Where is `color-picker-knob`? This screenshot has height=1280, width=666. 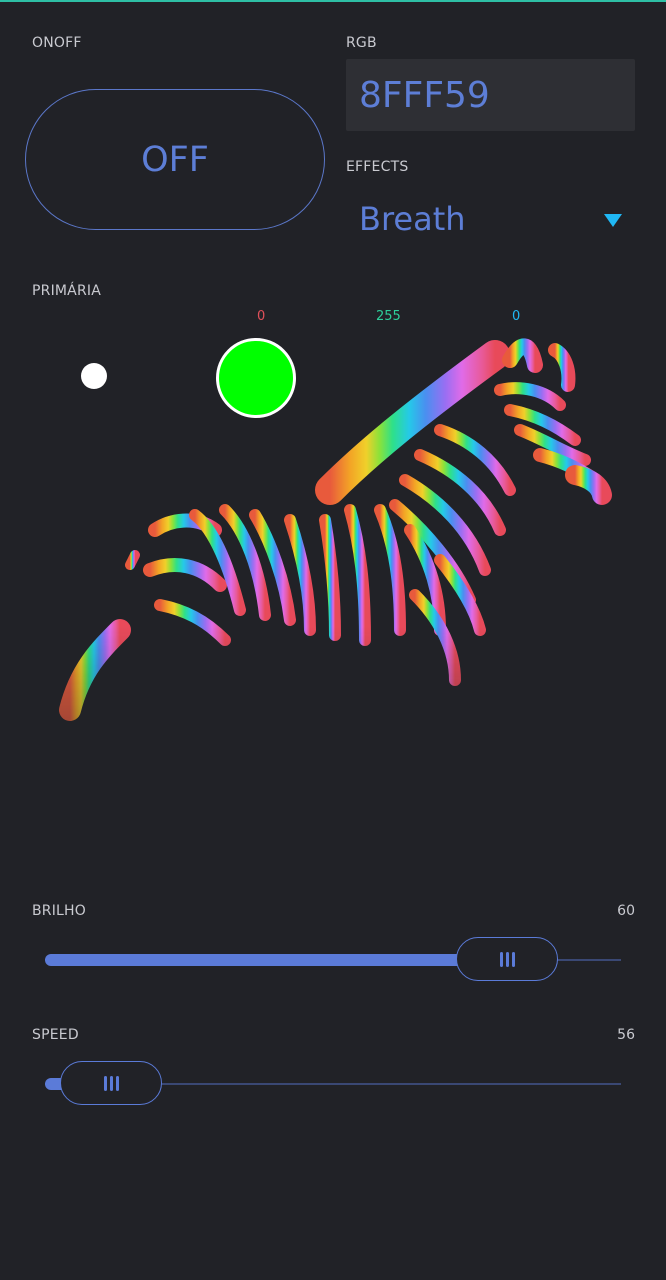
color-picker-knob is located at coordinates (256, 378).